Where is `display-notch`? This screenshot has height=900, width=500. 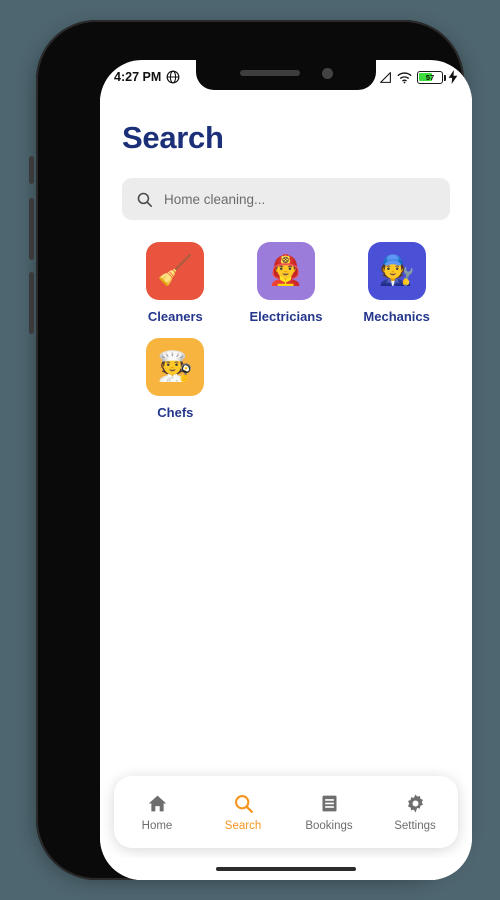
display-notch is located at coordinates (286, 75).